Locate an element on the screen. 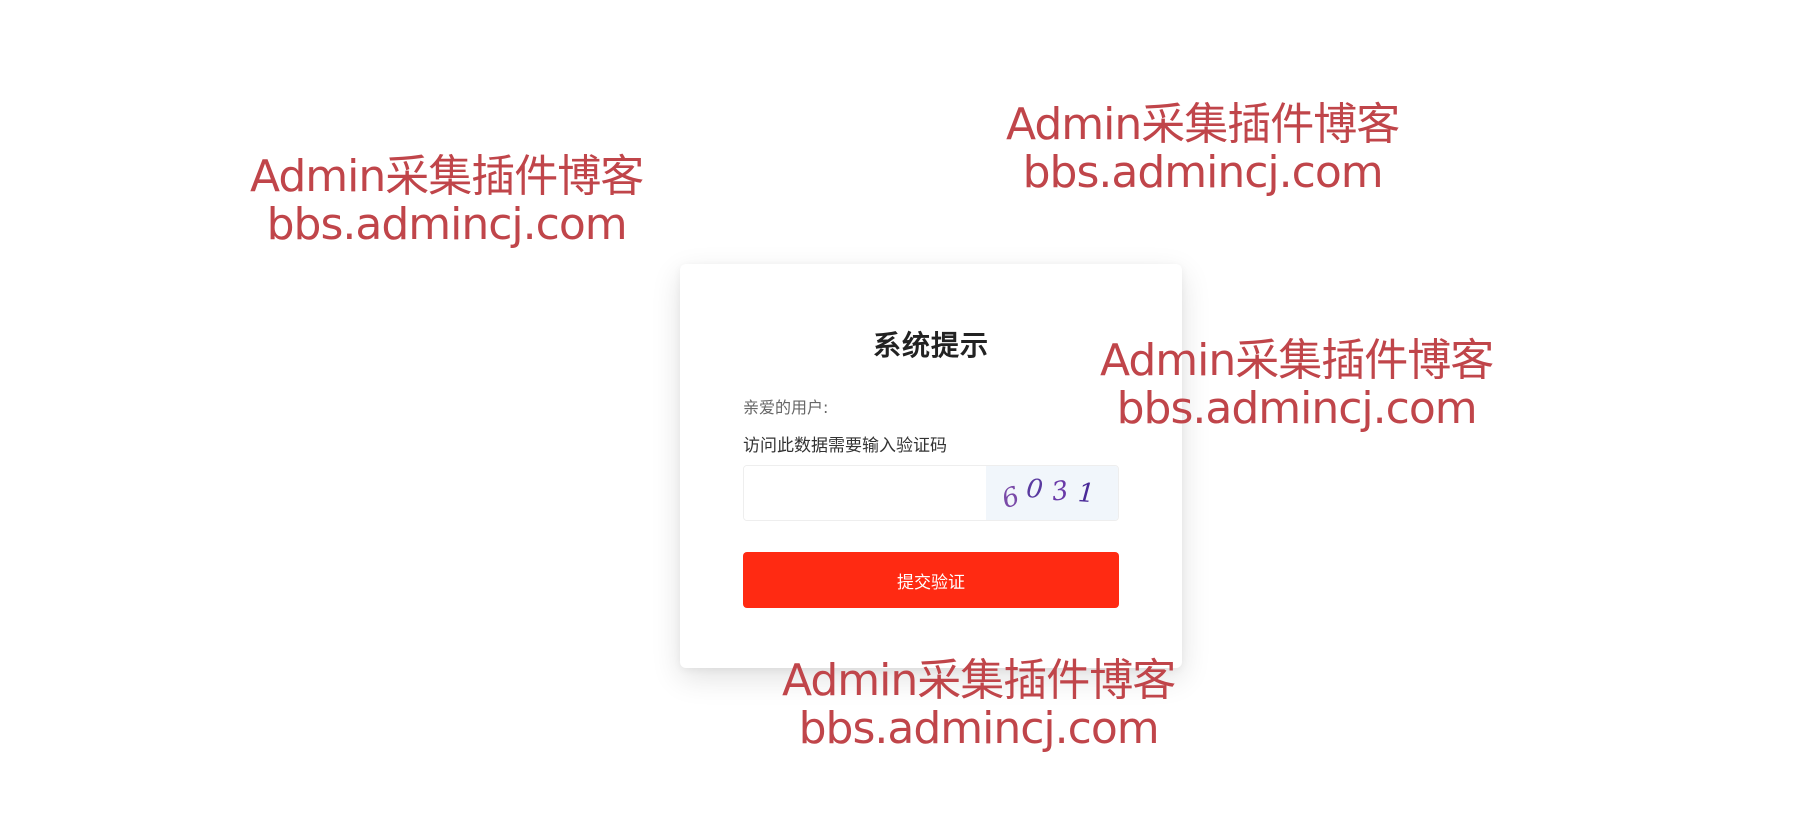  captcha-char: 3 is located at coordinates (1064, 491).